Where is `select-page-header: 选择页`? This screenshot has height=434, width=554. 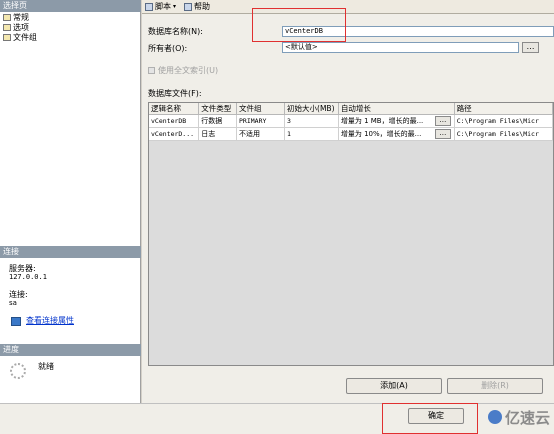
select-page-header: 选择页 is located at coordinates (70, 6).